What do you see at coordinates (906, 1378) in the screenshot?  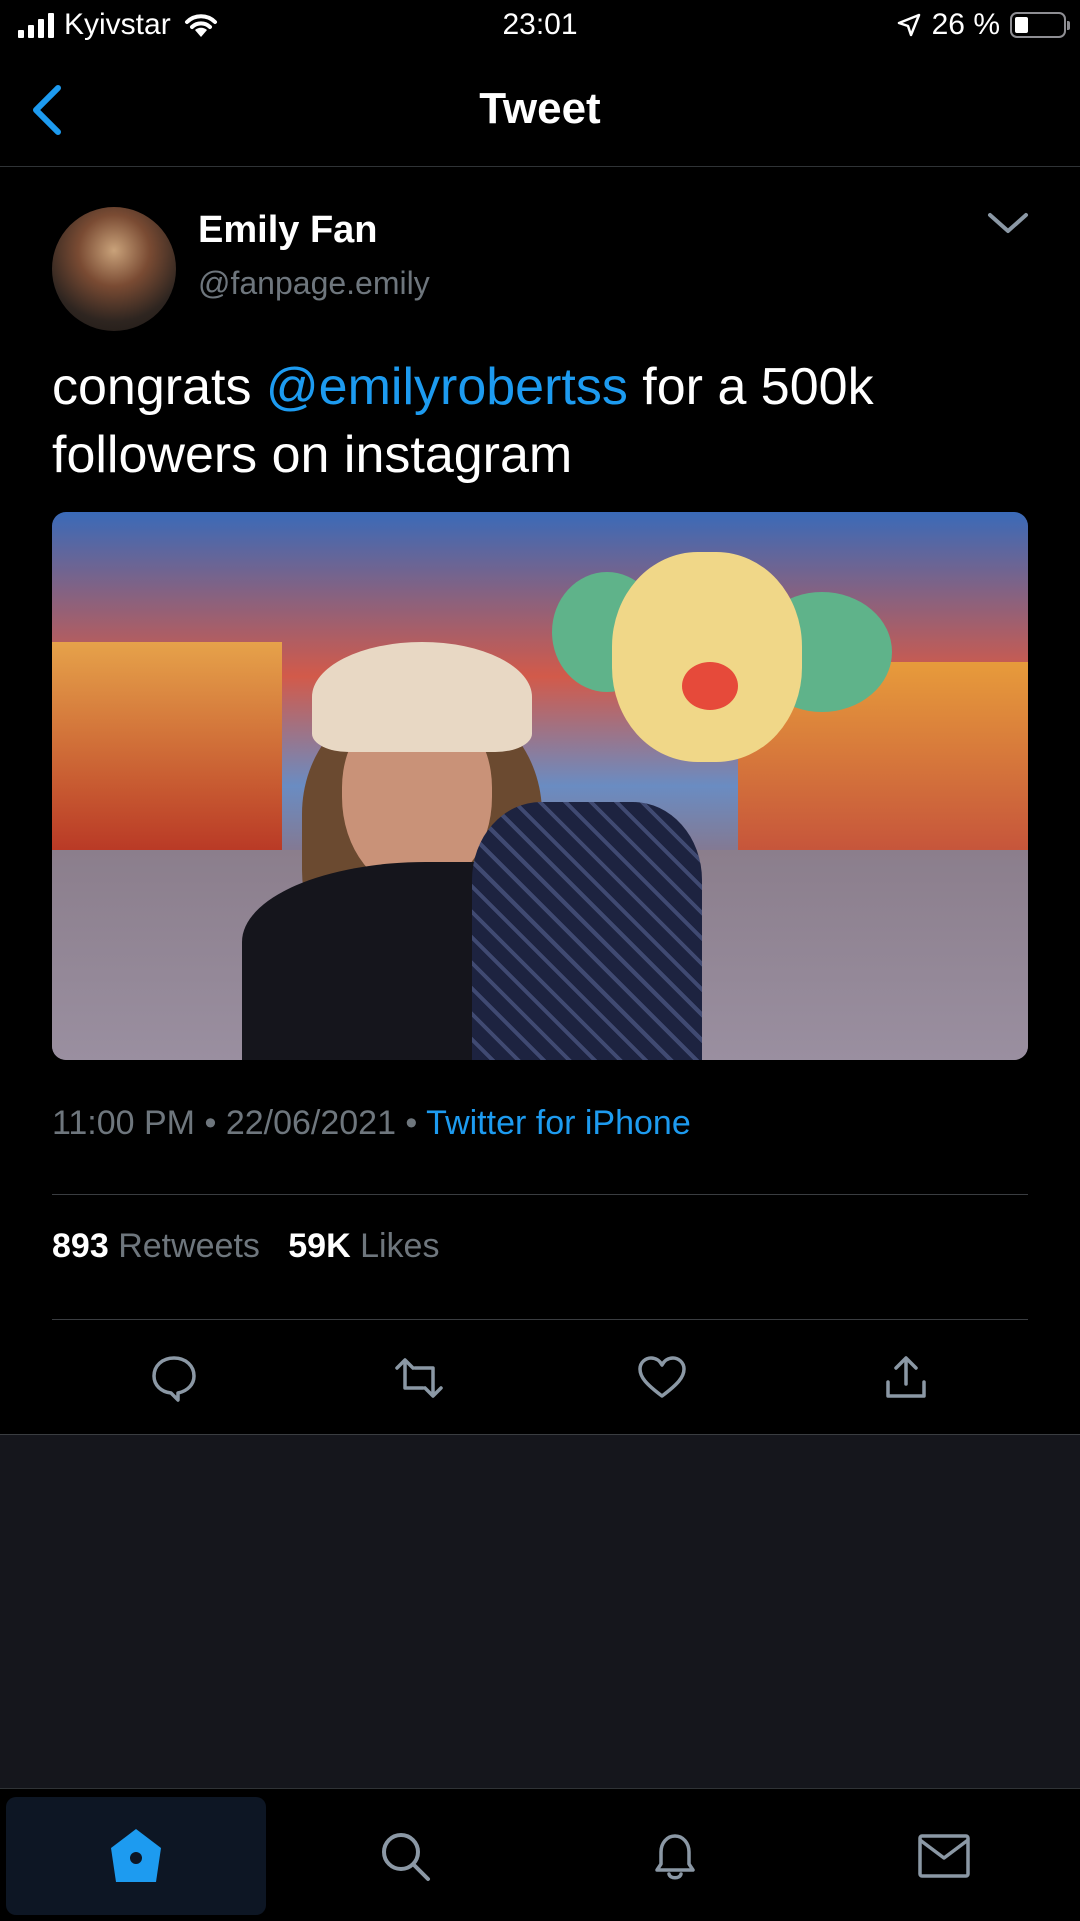 I see `share-icon` at bounding box center [906, 1378].